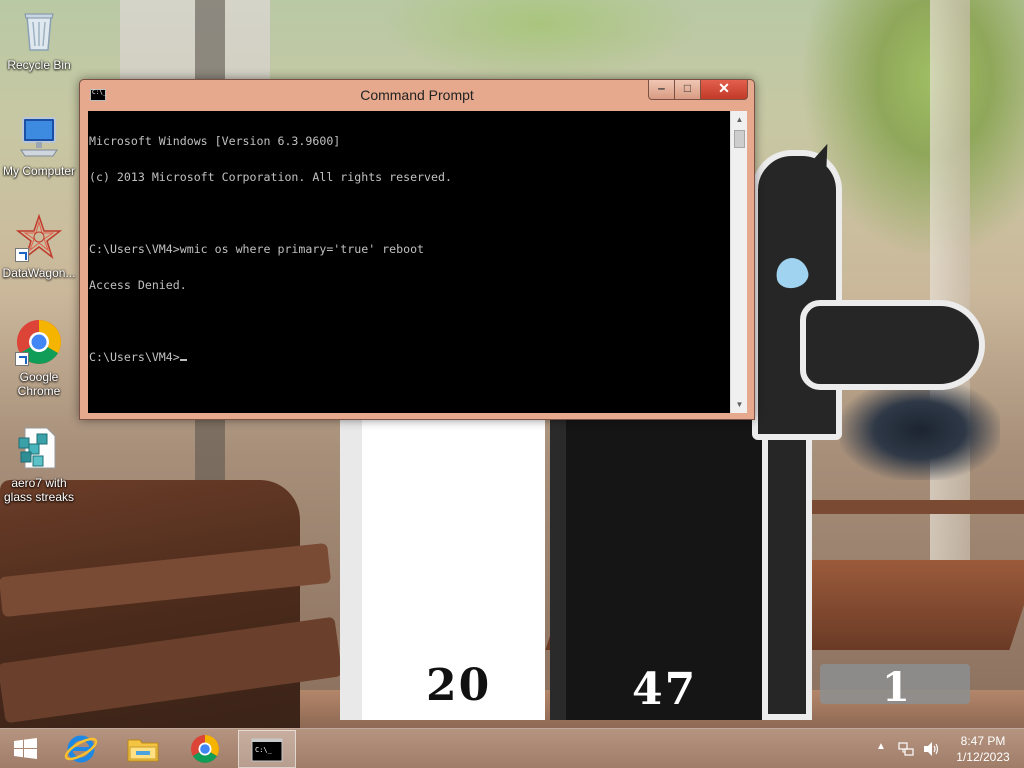  I want to click on clock-time: 8:47 PM, so click(983, 741).